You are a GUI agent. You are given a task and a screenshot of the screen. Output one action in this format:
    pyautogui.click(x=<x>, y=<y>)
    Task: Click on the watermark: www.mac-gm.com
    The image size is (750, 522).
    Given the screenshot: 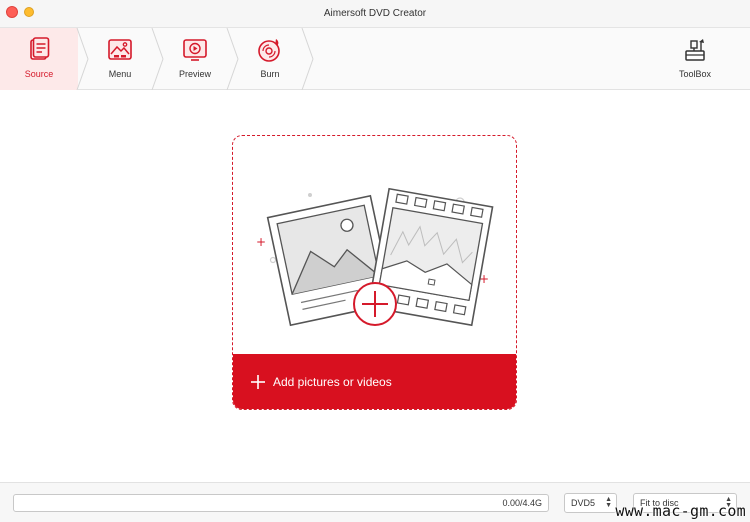 What is the action you would take?
    pyautogui.click(x=680, y=511)
    